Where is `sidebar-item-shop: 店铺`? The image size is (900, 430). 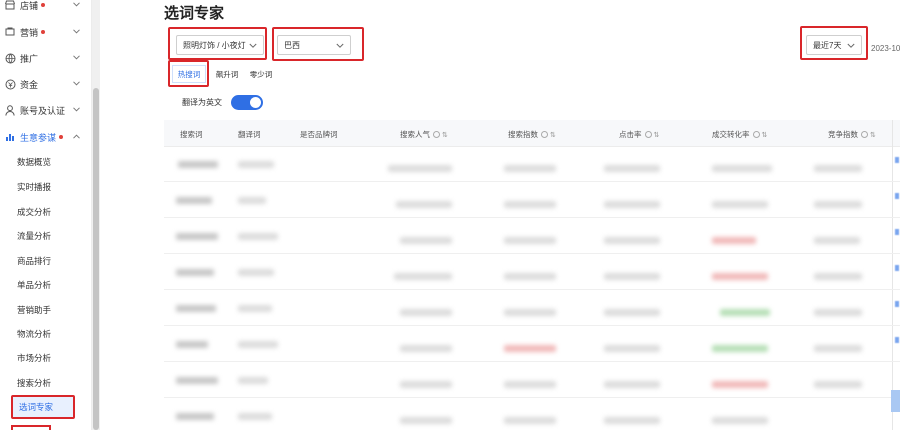 sidebar-item-shop: 店铺 is located at coordinates (46, 8).